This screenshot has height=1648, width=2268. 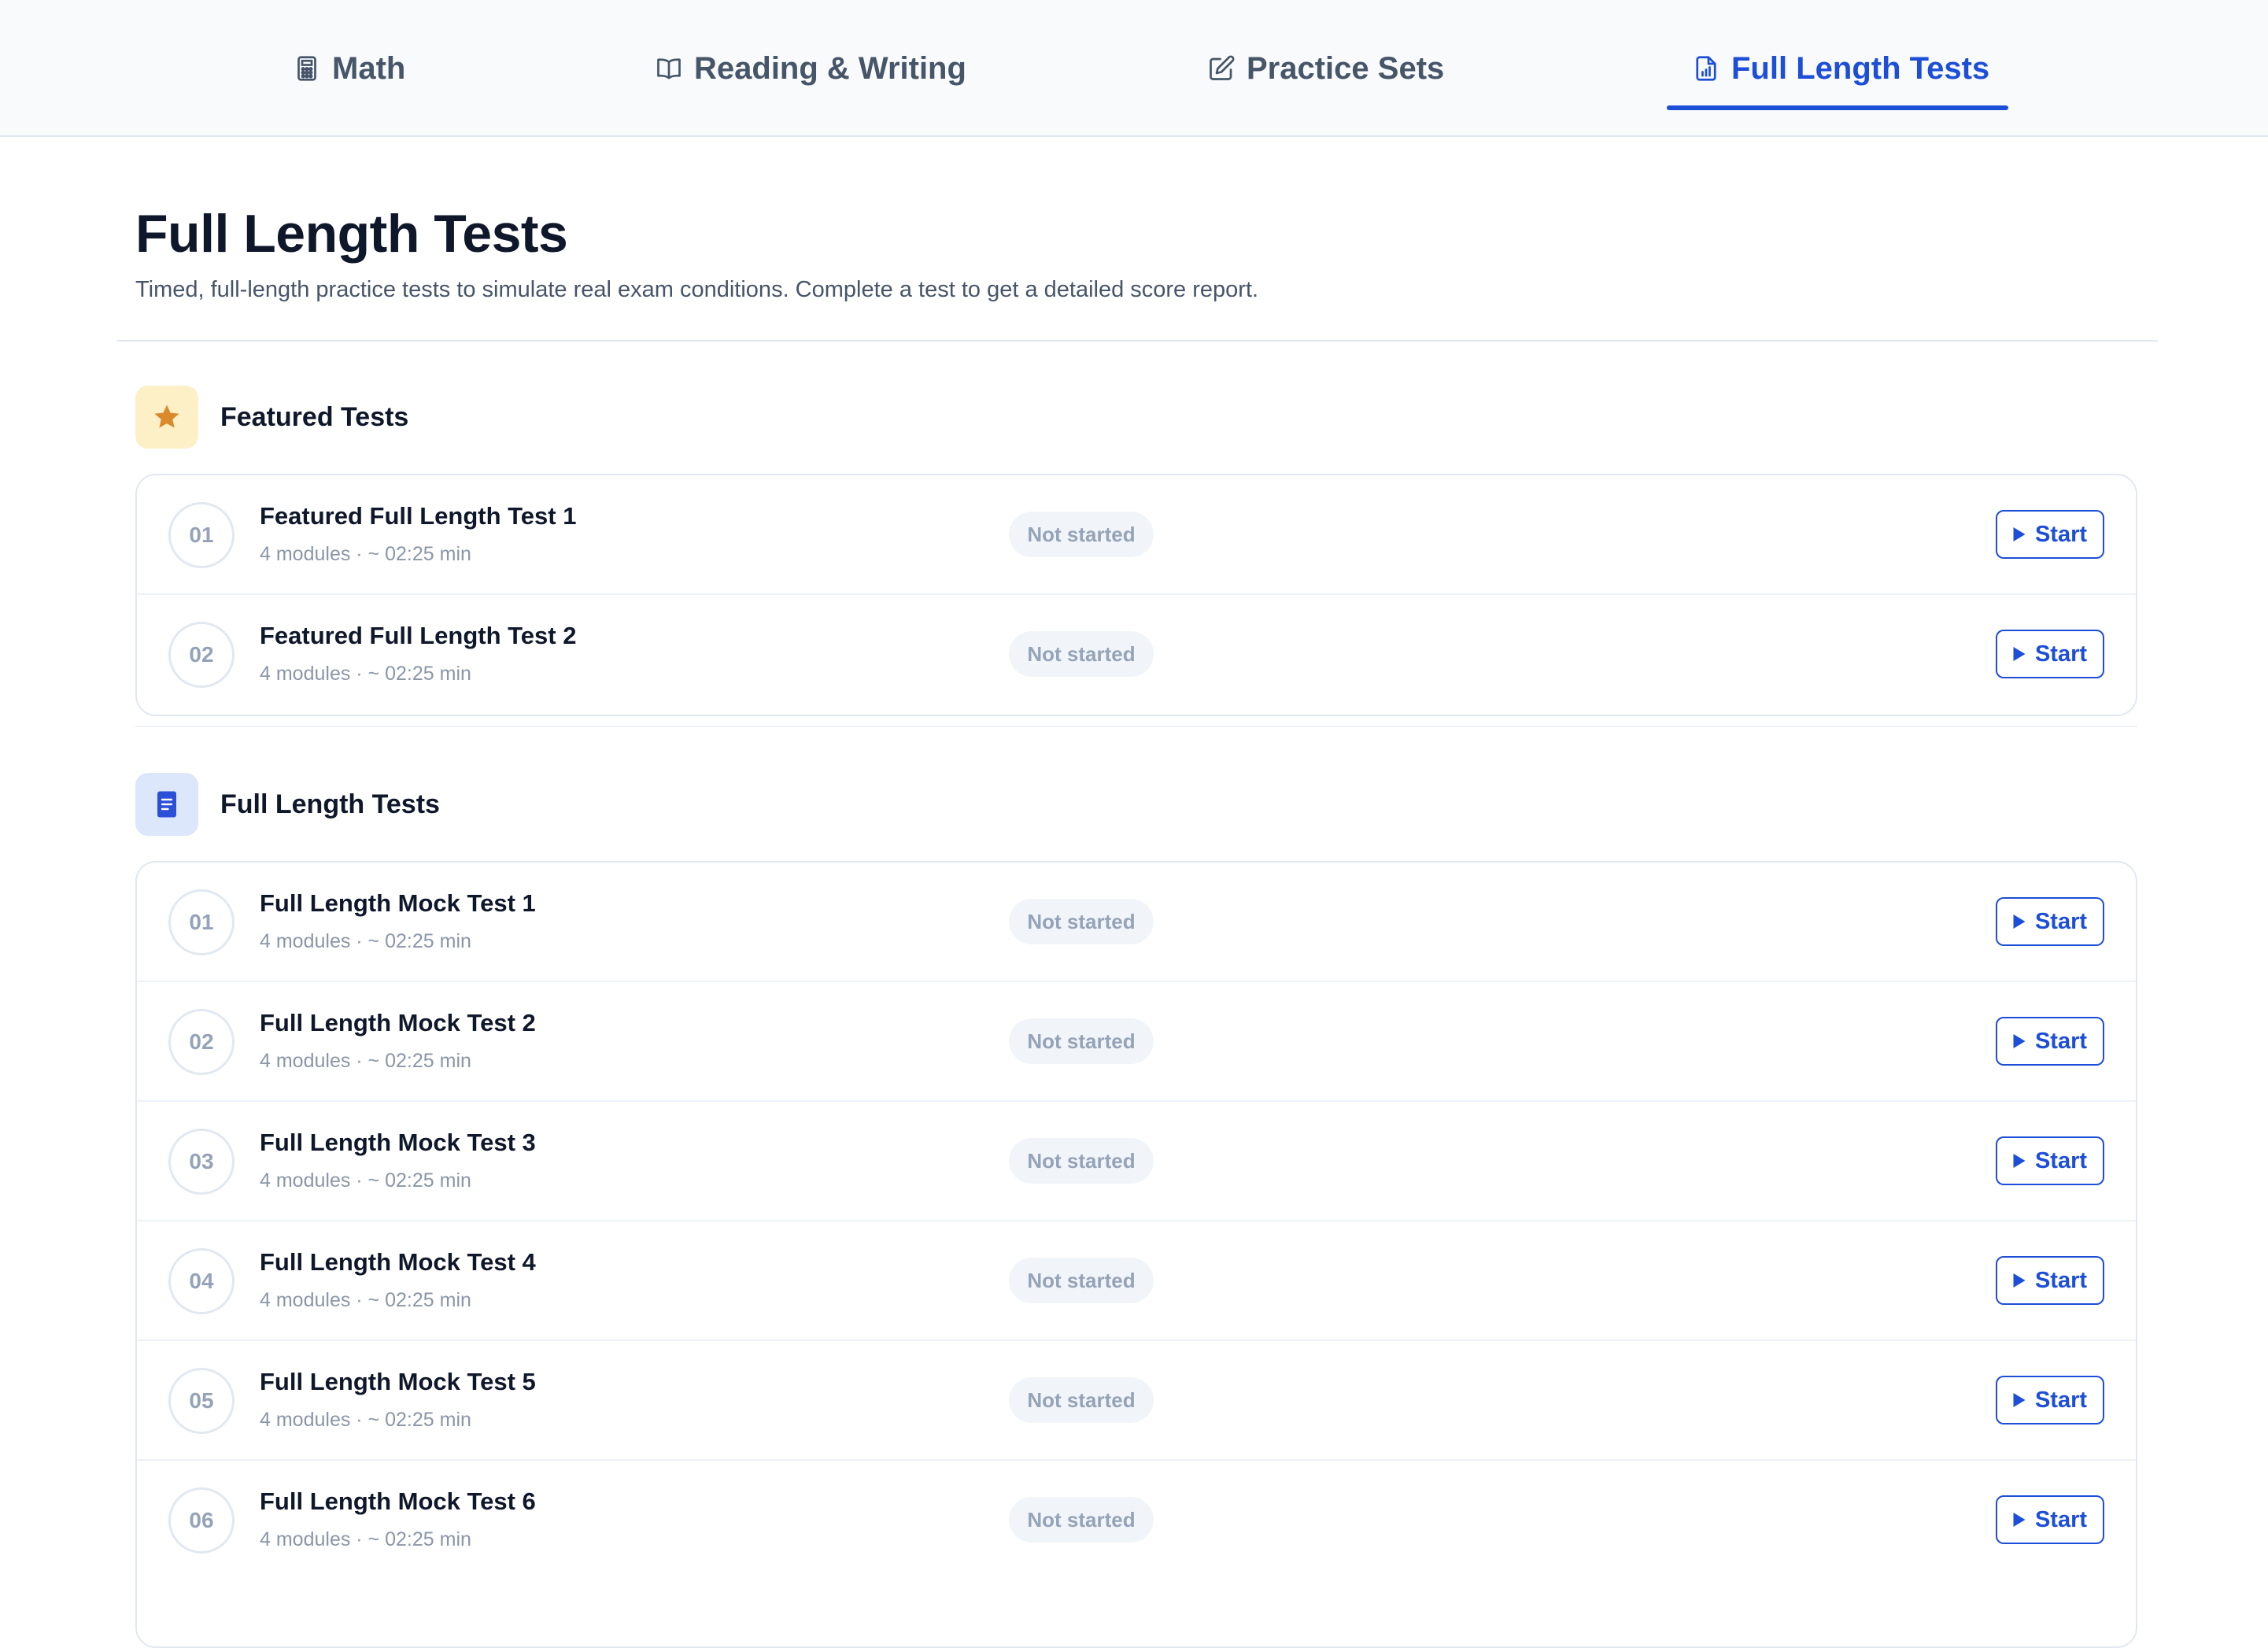 I want to click on test-title: Full Length Mock Test 3, so click(x=398, y=1142).